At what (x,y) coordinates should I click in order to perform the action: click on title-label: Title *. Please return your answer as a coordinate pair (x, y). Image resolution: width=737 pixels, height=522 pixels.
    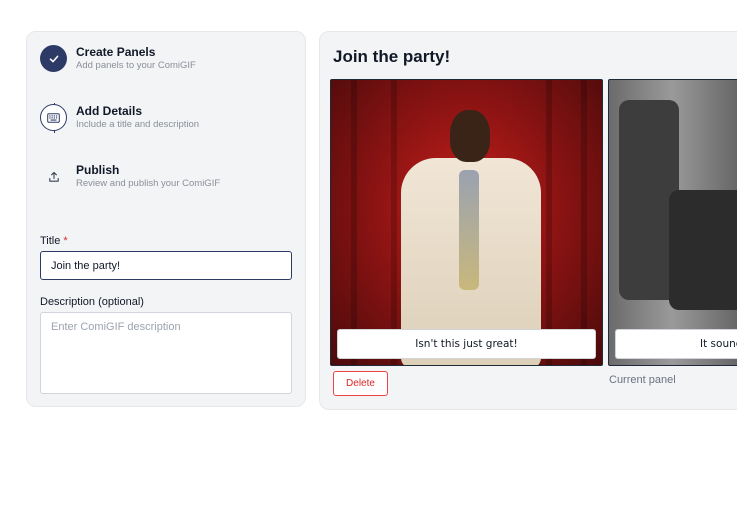
    Looking at the image, I should click on (54, 241).